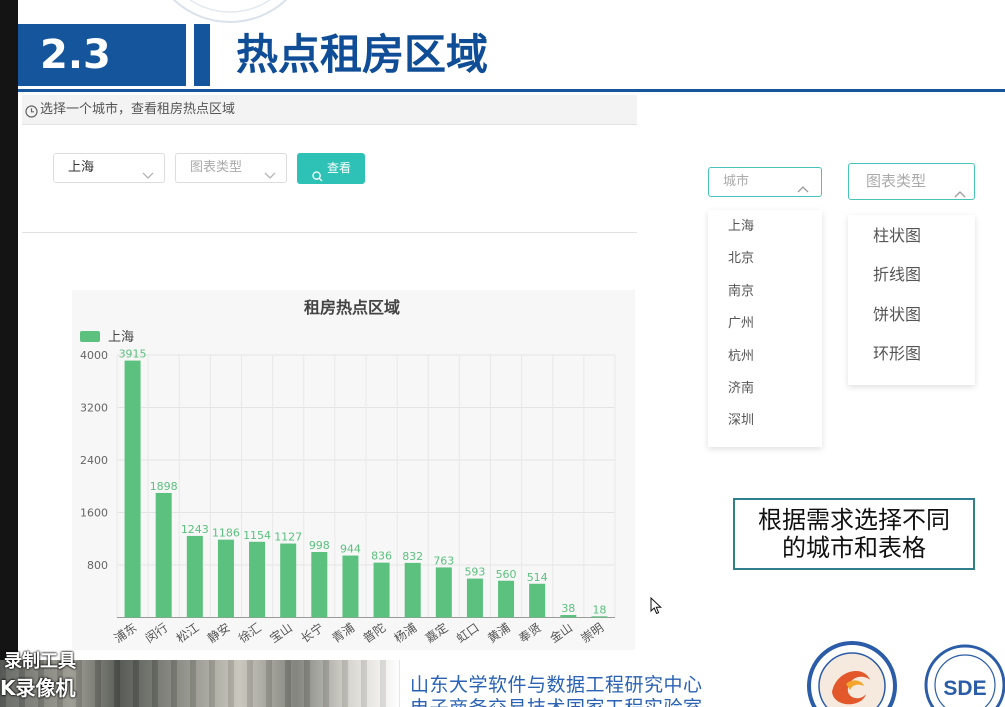  Describe the element at coordinates (852, 674) in the screenshot. I see `lab-logo` at that location.